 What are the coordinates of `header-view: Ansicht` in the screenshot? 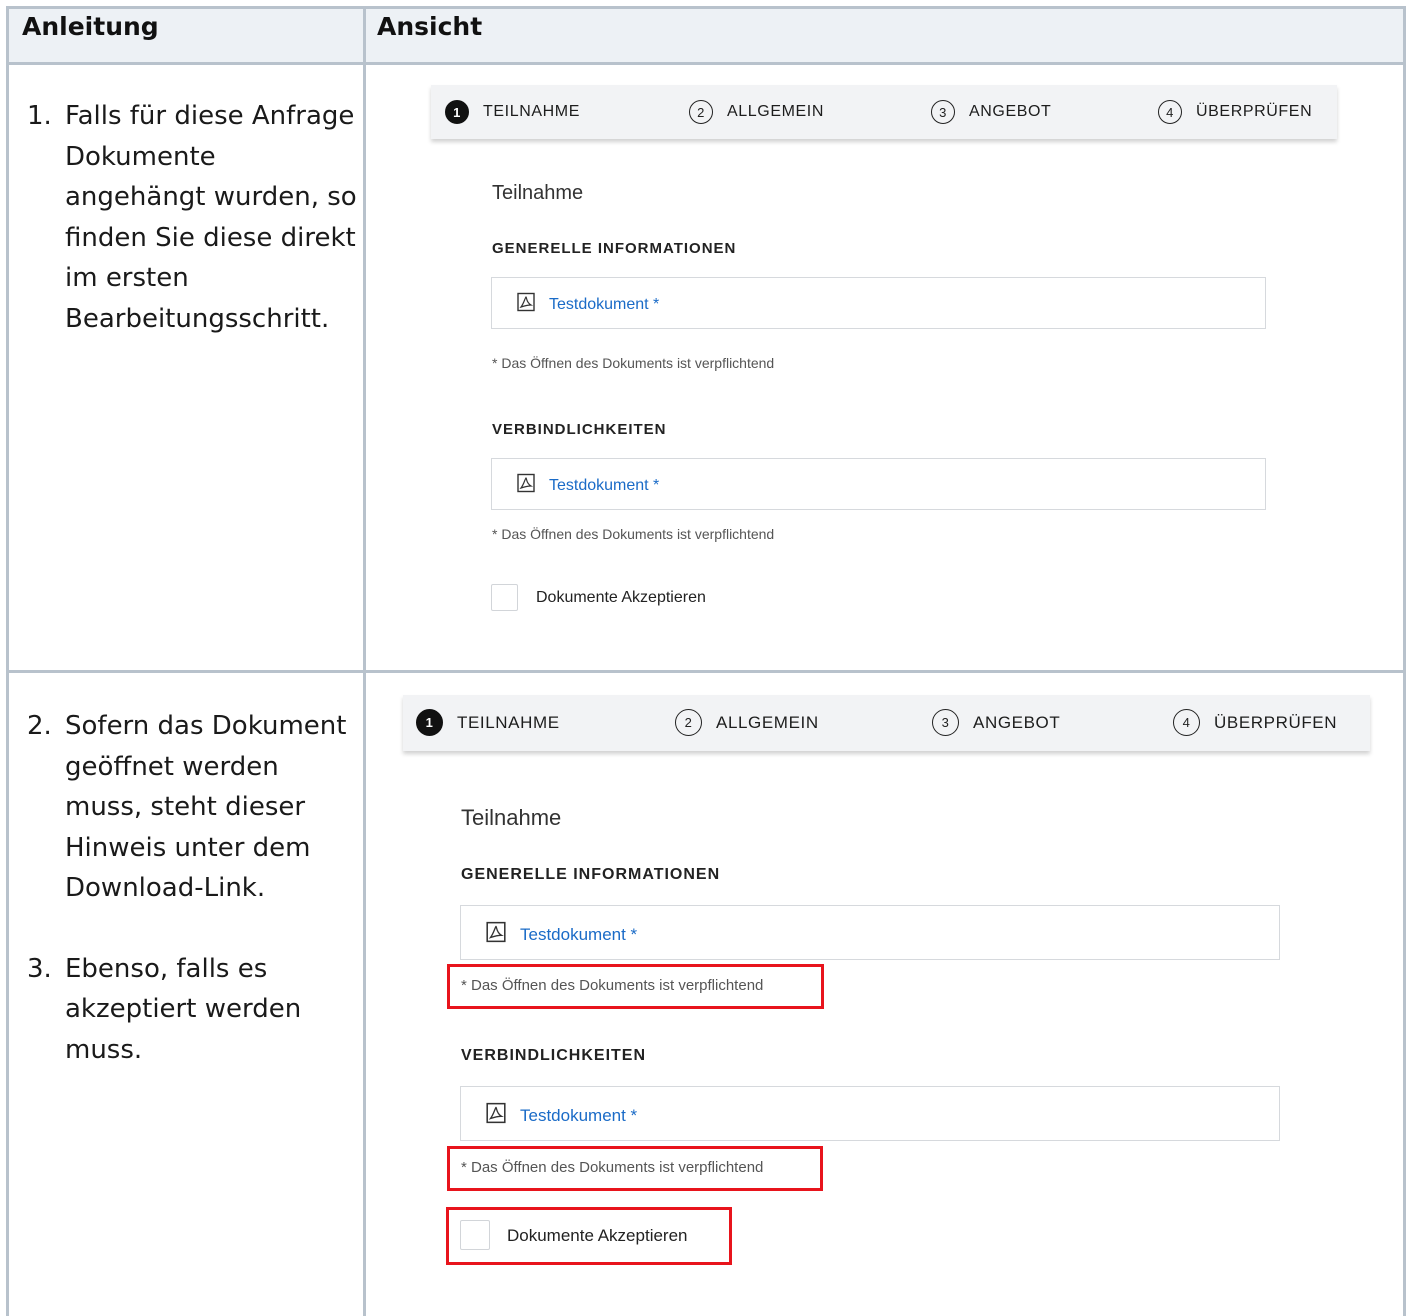 It's located at (430, 26).